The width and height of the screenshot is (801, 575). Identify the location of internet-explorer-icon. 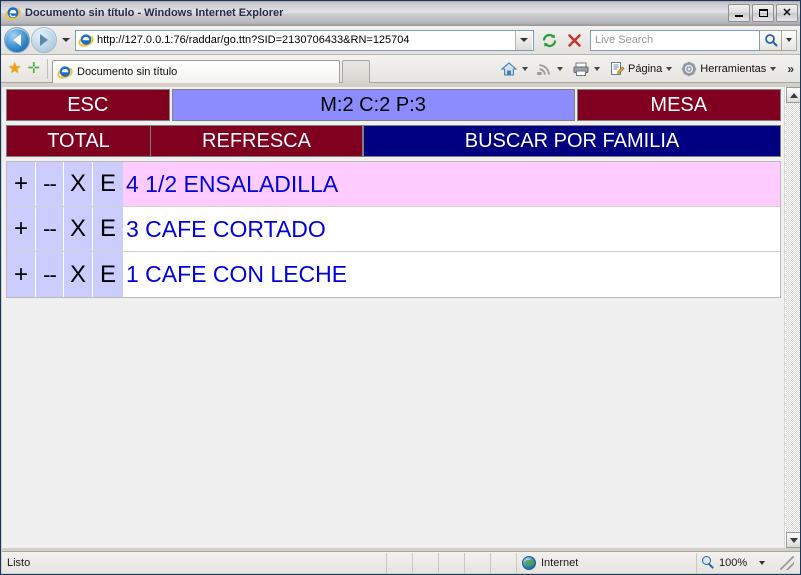
(13, 13).